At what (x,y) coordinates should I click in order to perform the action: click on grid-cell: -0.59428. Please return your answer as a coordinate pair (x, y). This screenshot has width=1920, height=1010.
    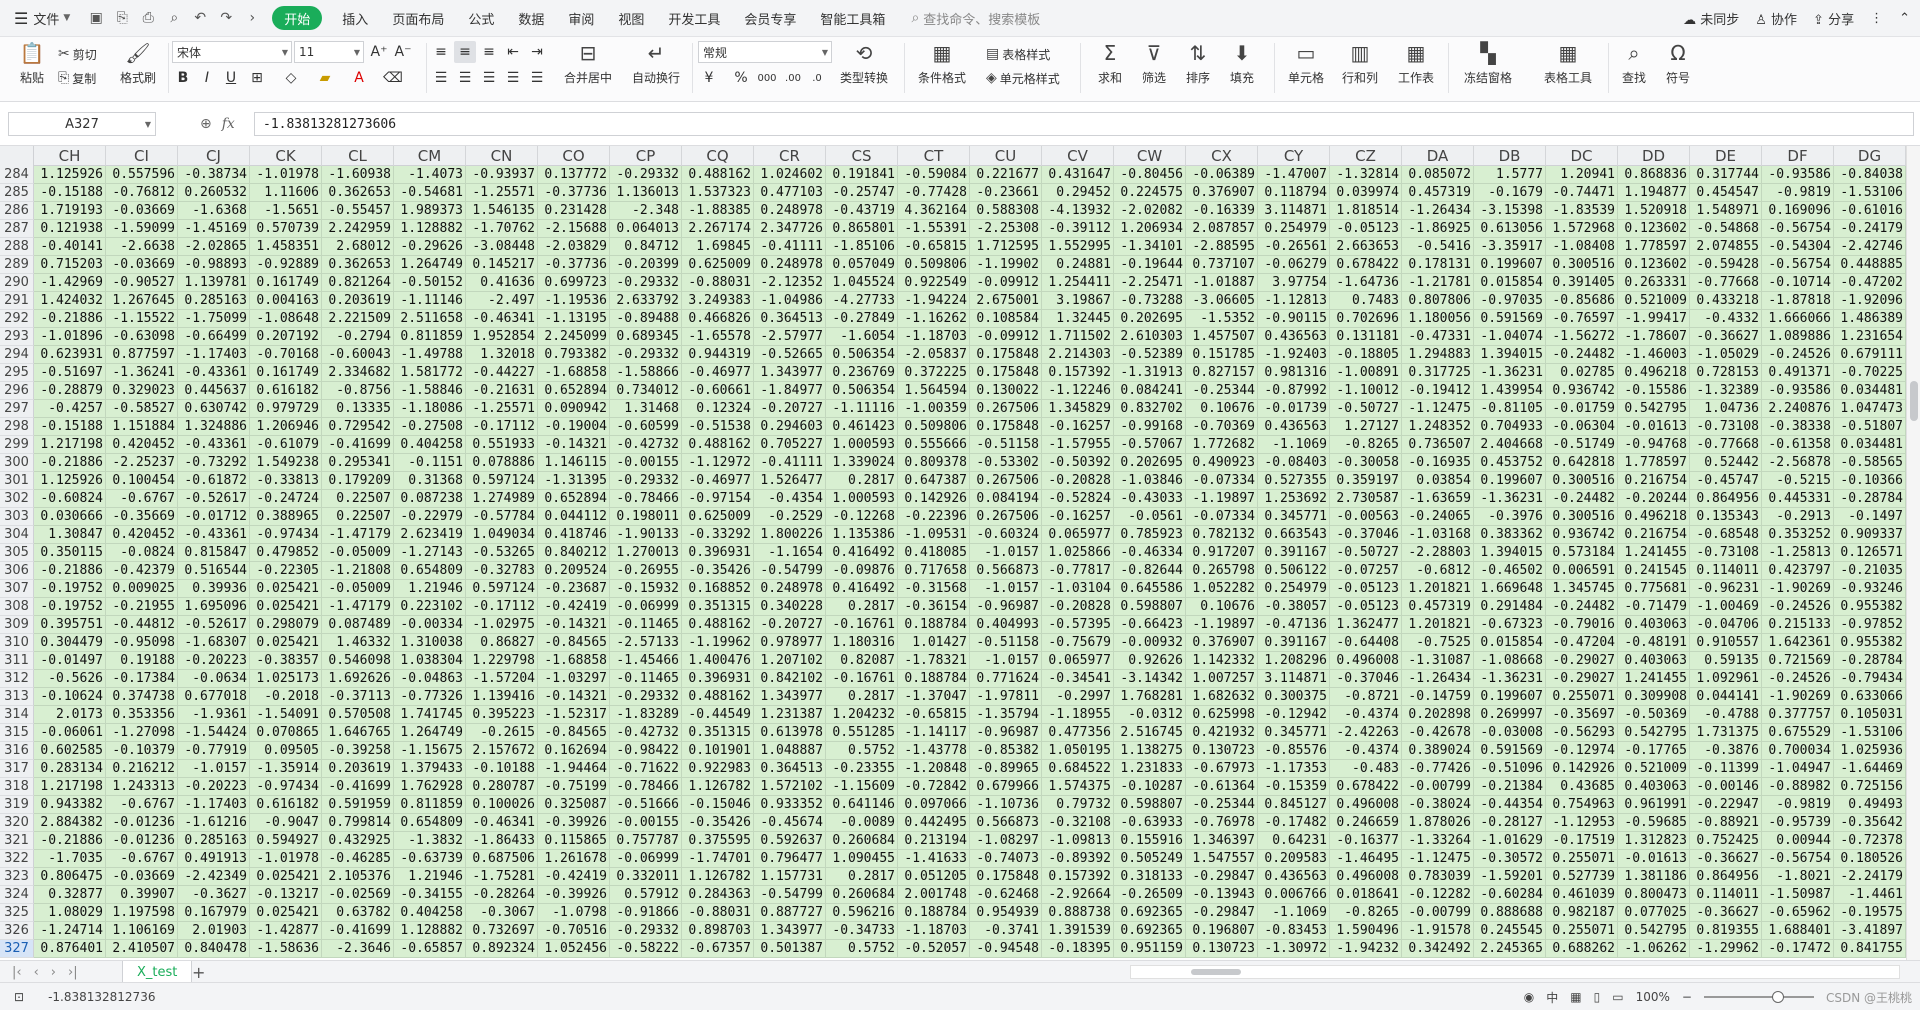
    Looking at the image, I should click on (1726, 265).